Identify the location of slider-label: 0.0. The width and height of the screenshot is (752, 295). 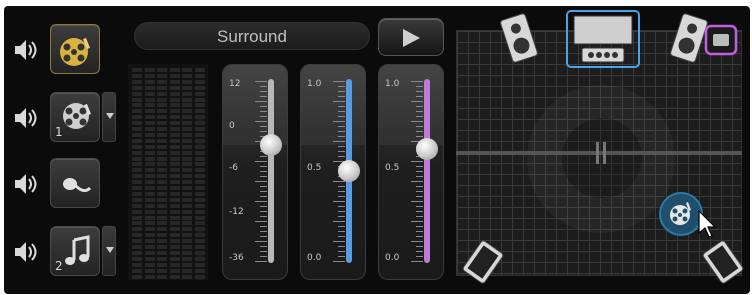
(392, 258).